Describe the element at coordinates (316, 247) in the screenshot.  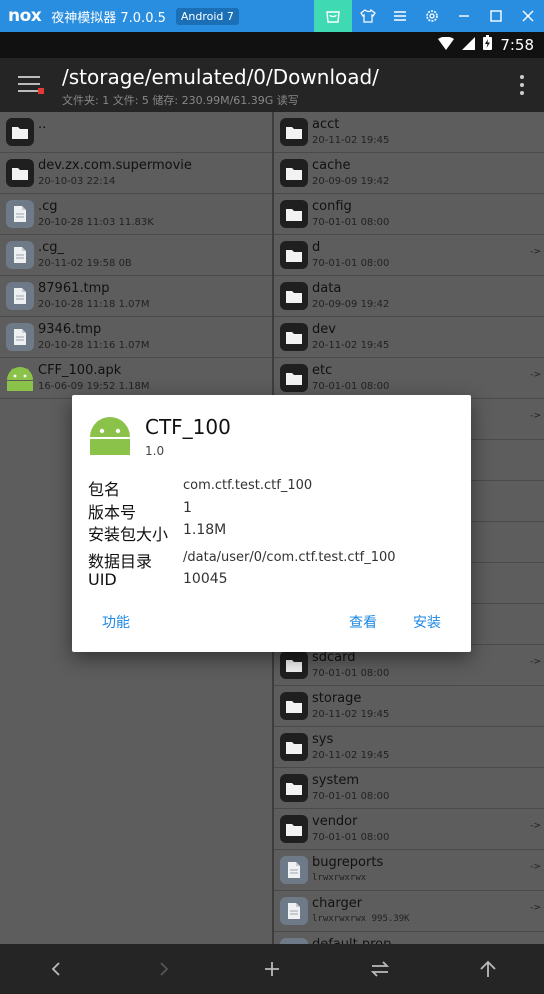
I see `file-name: d` at that location.